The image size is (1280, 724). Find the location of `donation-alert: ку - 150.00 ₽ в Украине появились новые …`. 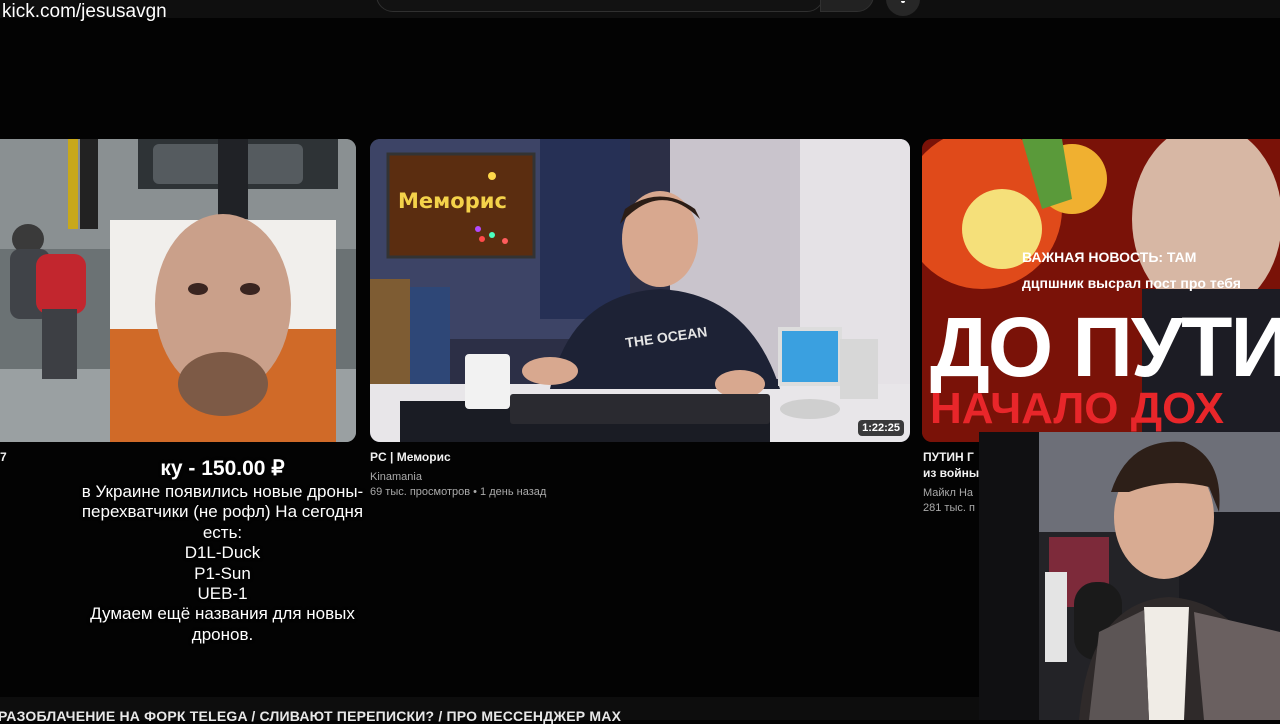

donation-alert: ку - 150.00 ₽ в Украине появились новые … is located at coordinates (222, 550).